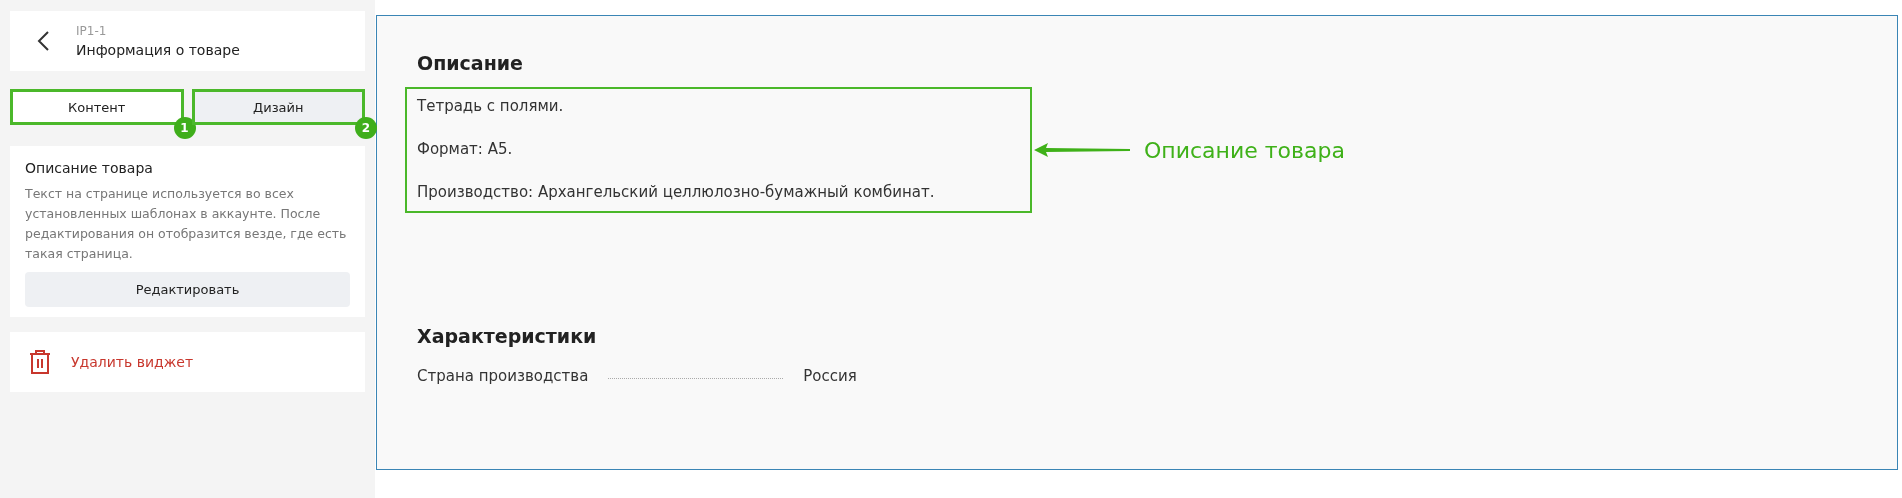 This screenshot has height=498, width=1902. Describe the element at coordinates (1082, 150) in the screenshot. I see `arrow-icon` at that location.